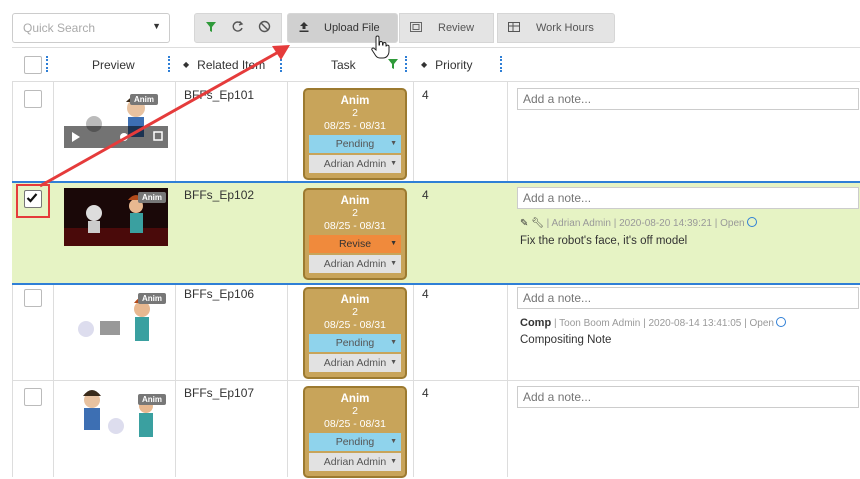 The image size is (860, 479). Describe the element at coordinates (581, 223) in the screenshot. I see `note-author: Adrian Admin` at that location.